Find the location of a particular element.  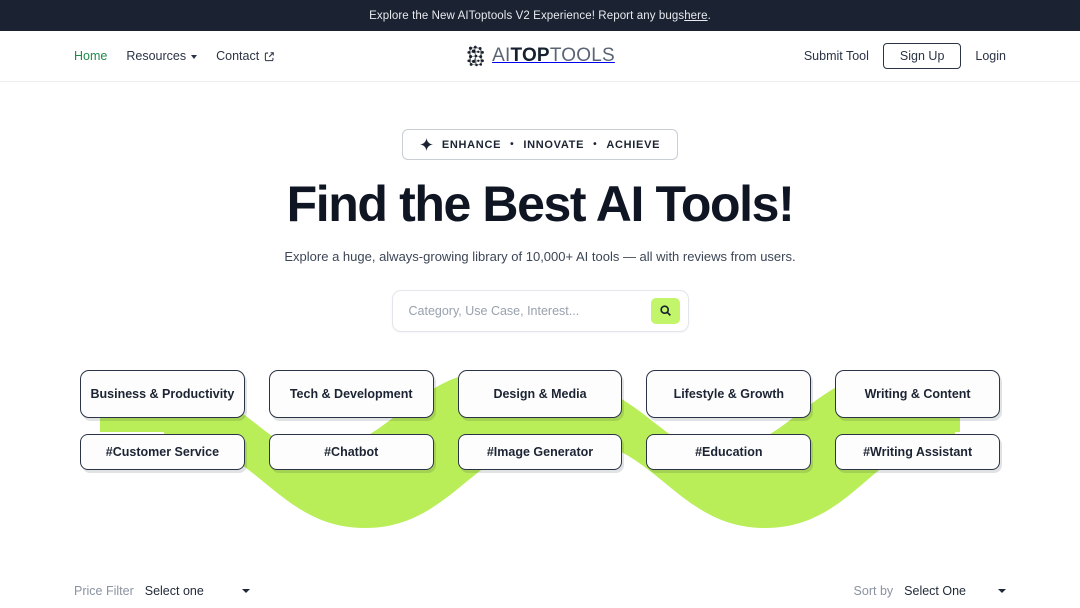

logo-part-tools: TOOLS is located at coordinates (582, 55).